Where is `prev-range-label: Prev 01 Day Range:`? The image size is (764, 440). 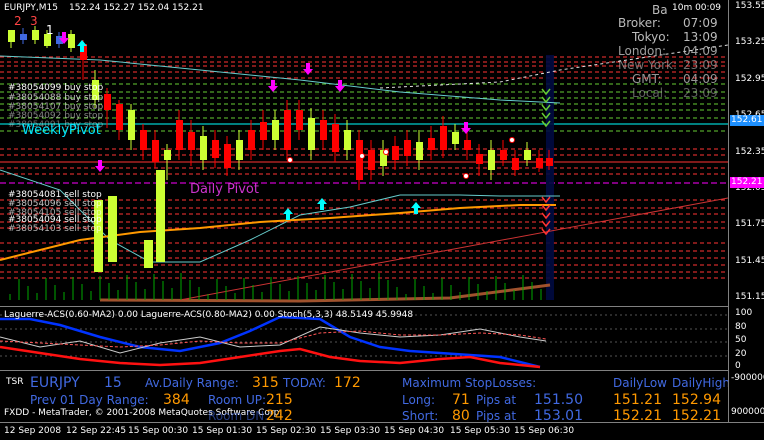
prev-range-label: Prev 01 Day Range: is located at coordinates (89, 400).